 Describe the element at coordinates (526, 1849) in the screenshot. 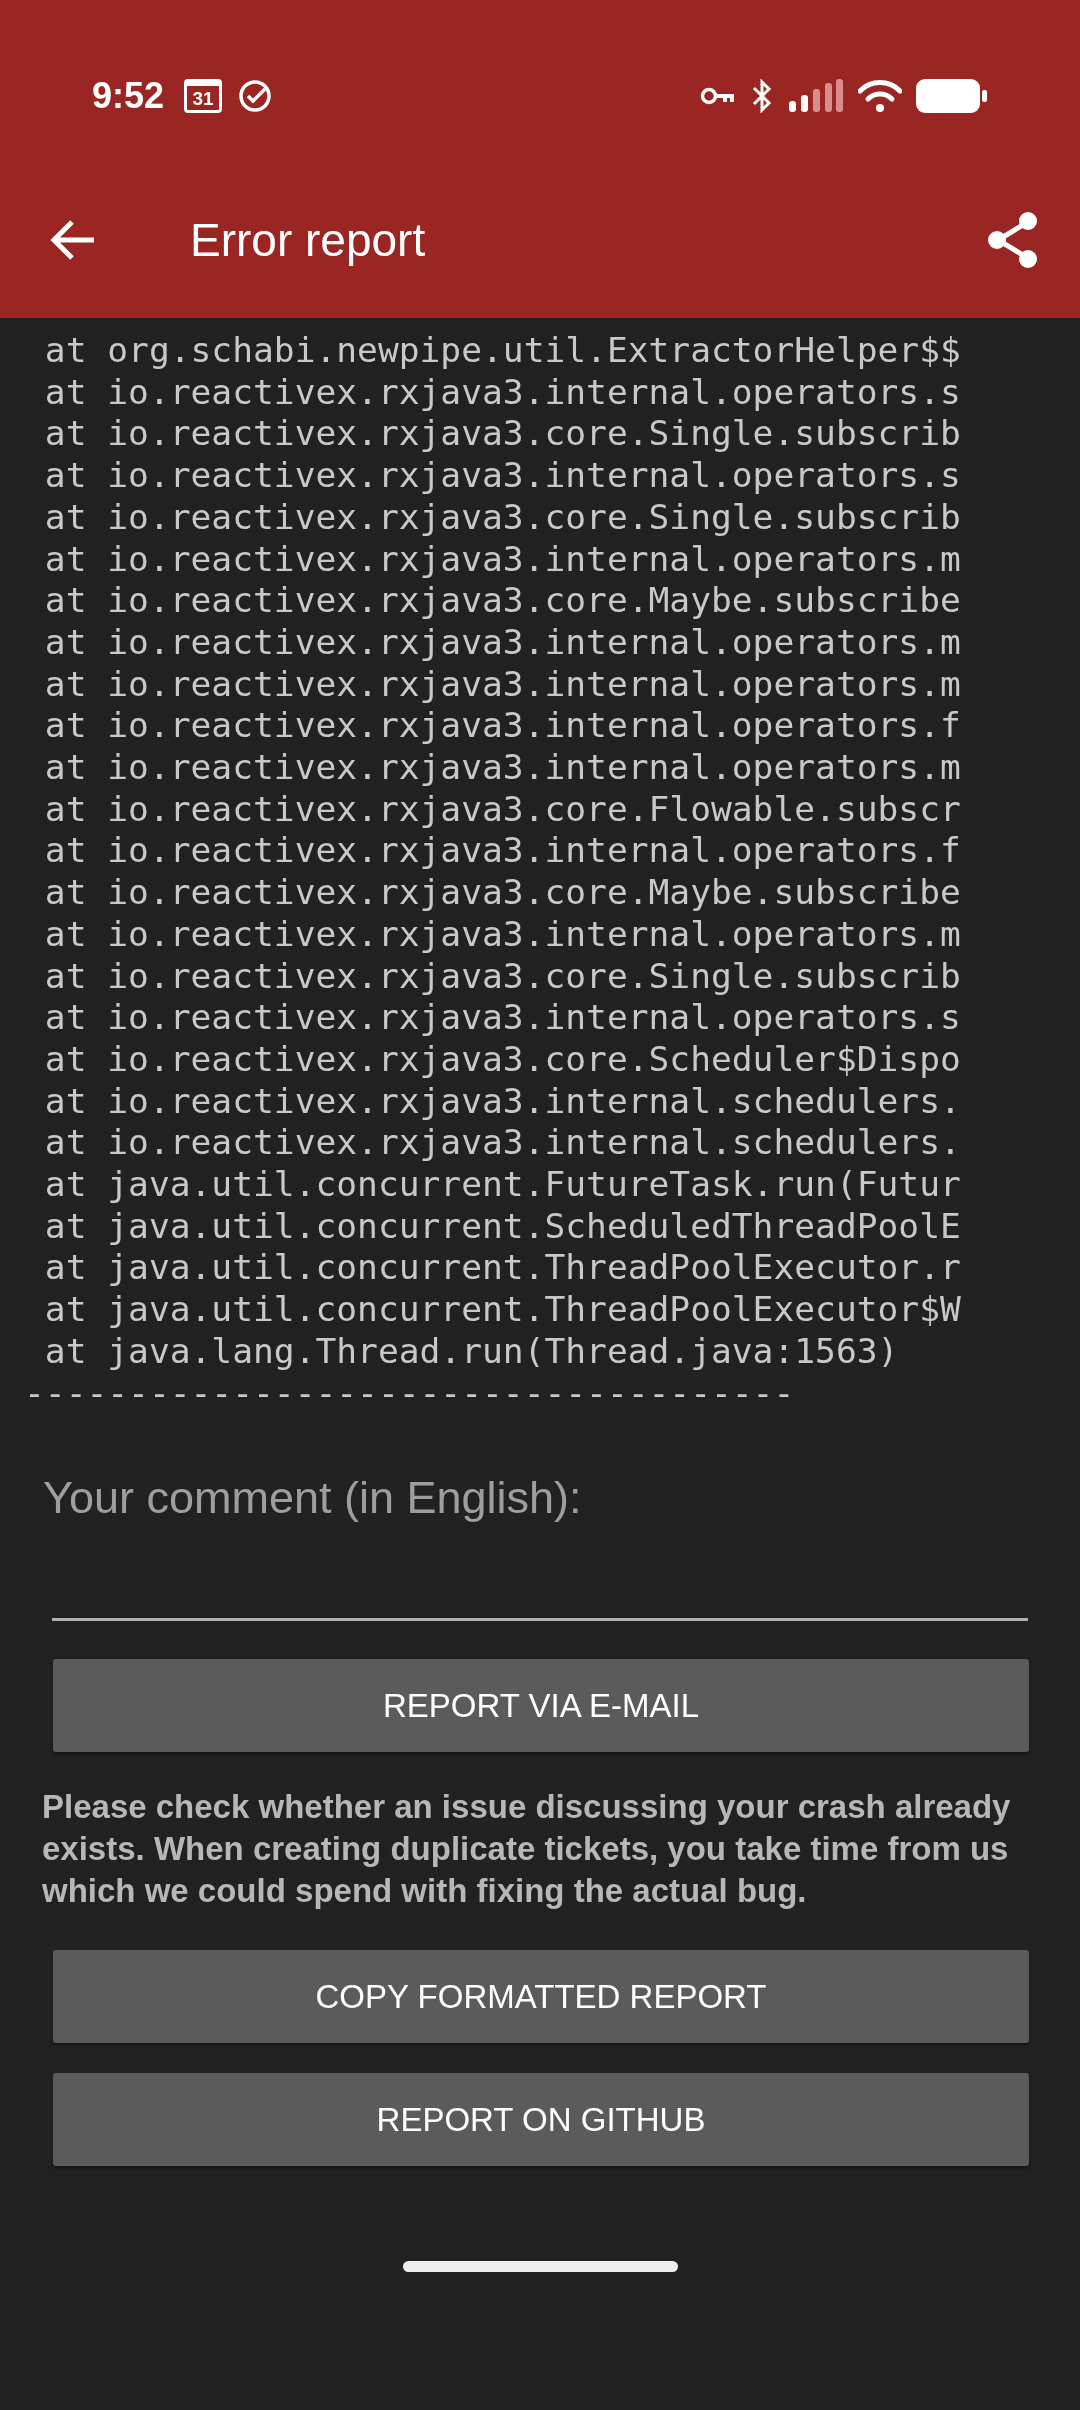

I see `notice-text: Please check whether an issue discussing your crash already exists. When creating duplicate tickets, you take time from us which we could spend with fixing the actual bug.` at that location.